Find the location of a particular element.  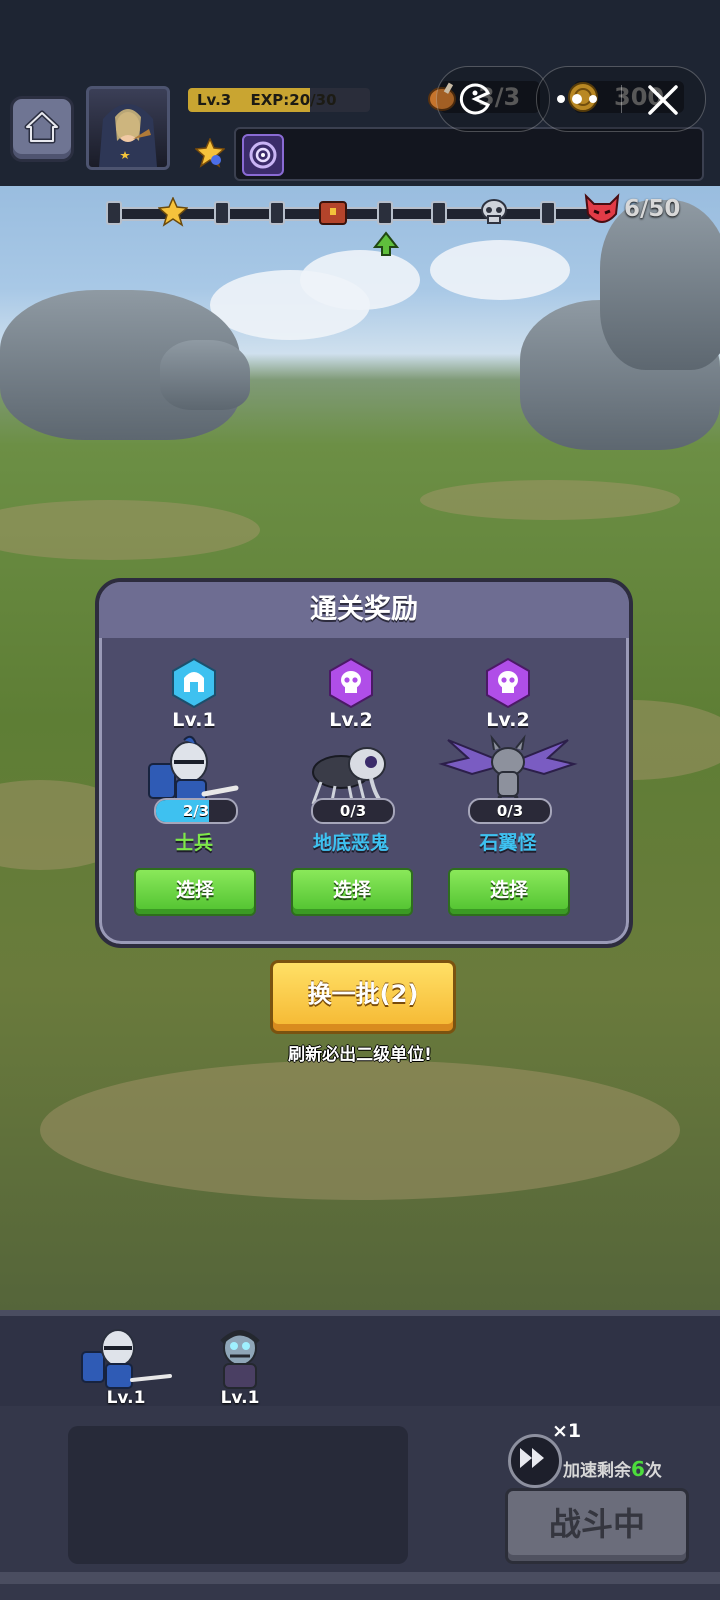

skill-slot is located at coordinates (263, 155).